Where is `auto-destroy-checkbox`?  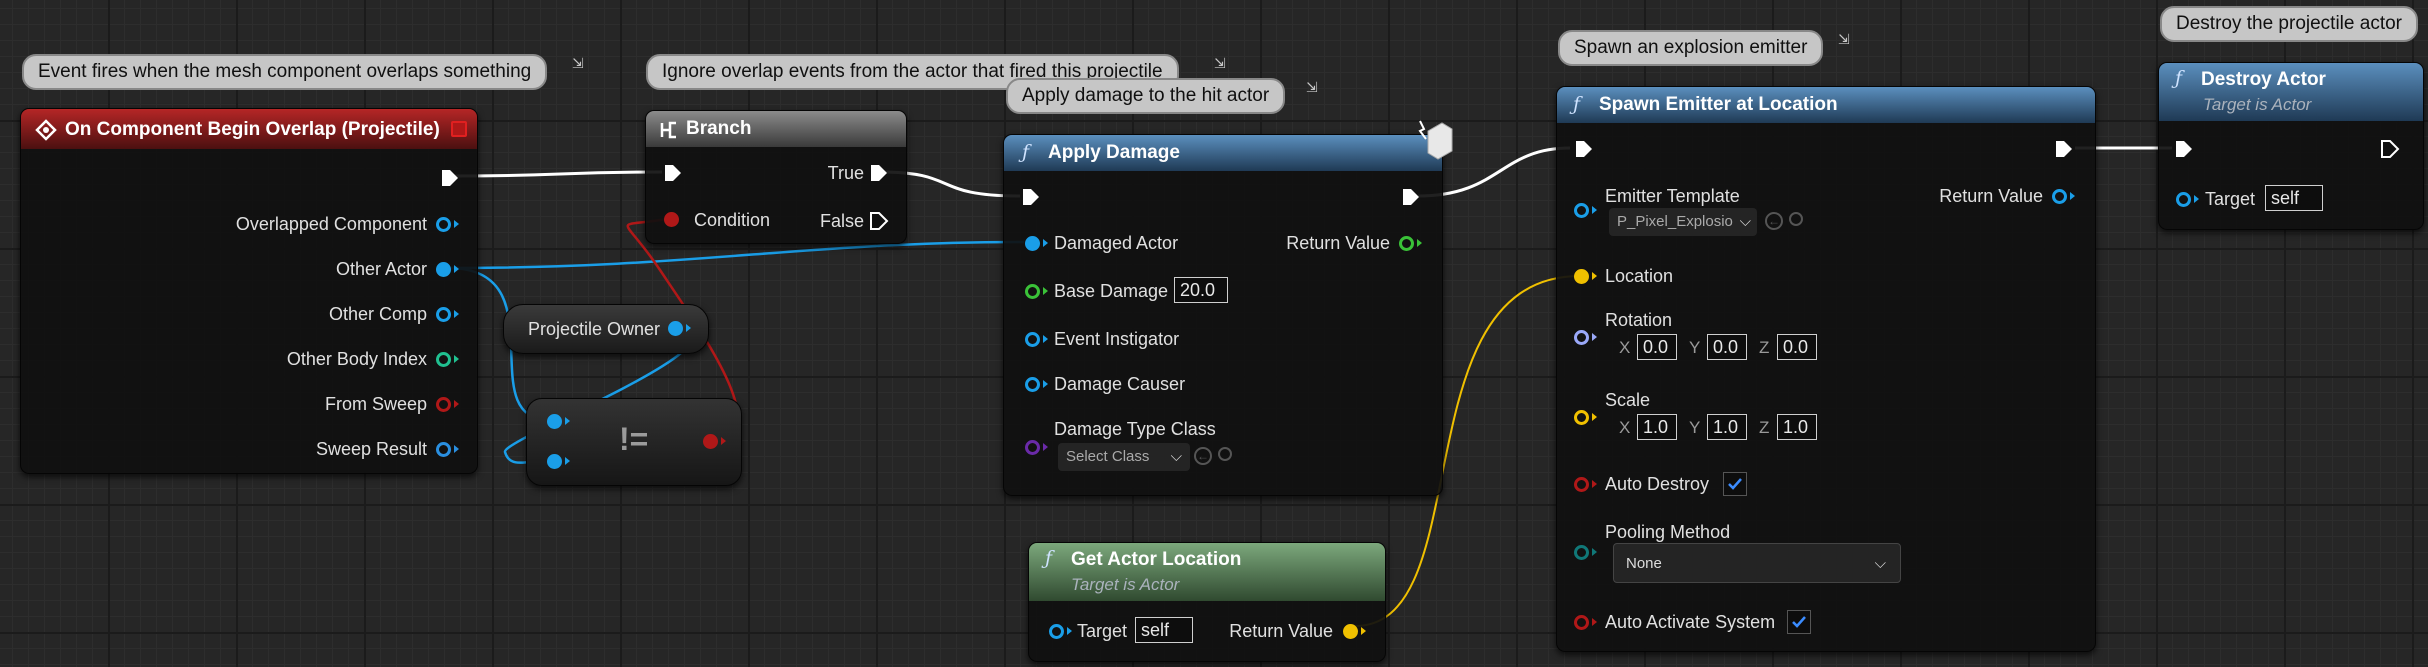
auto-destroy-checkbox is located at coordinates (1735, 484).